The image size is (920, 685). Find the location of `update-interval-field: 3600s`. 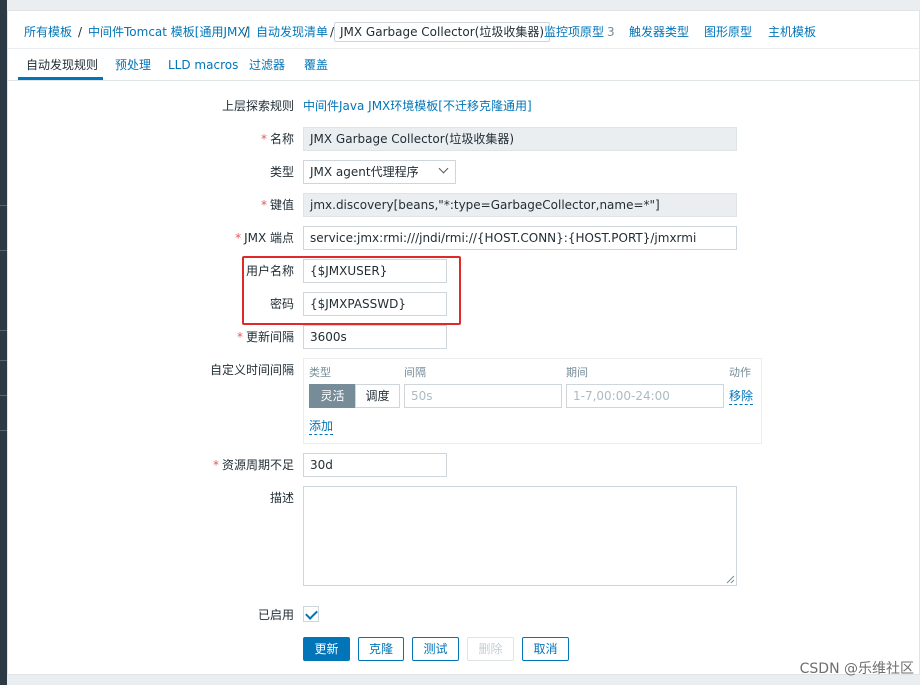

update-interval-field: 3600s is located at coordinates (375, 337).